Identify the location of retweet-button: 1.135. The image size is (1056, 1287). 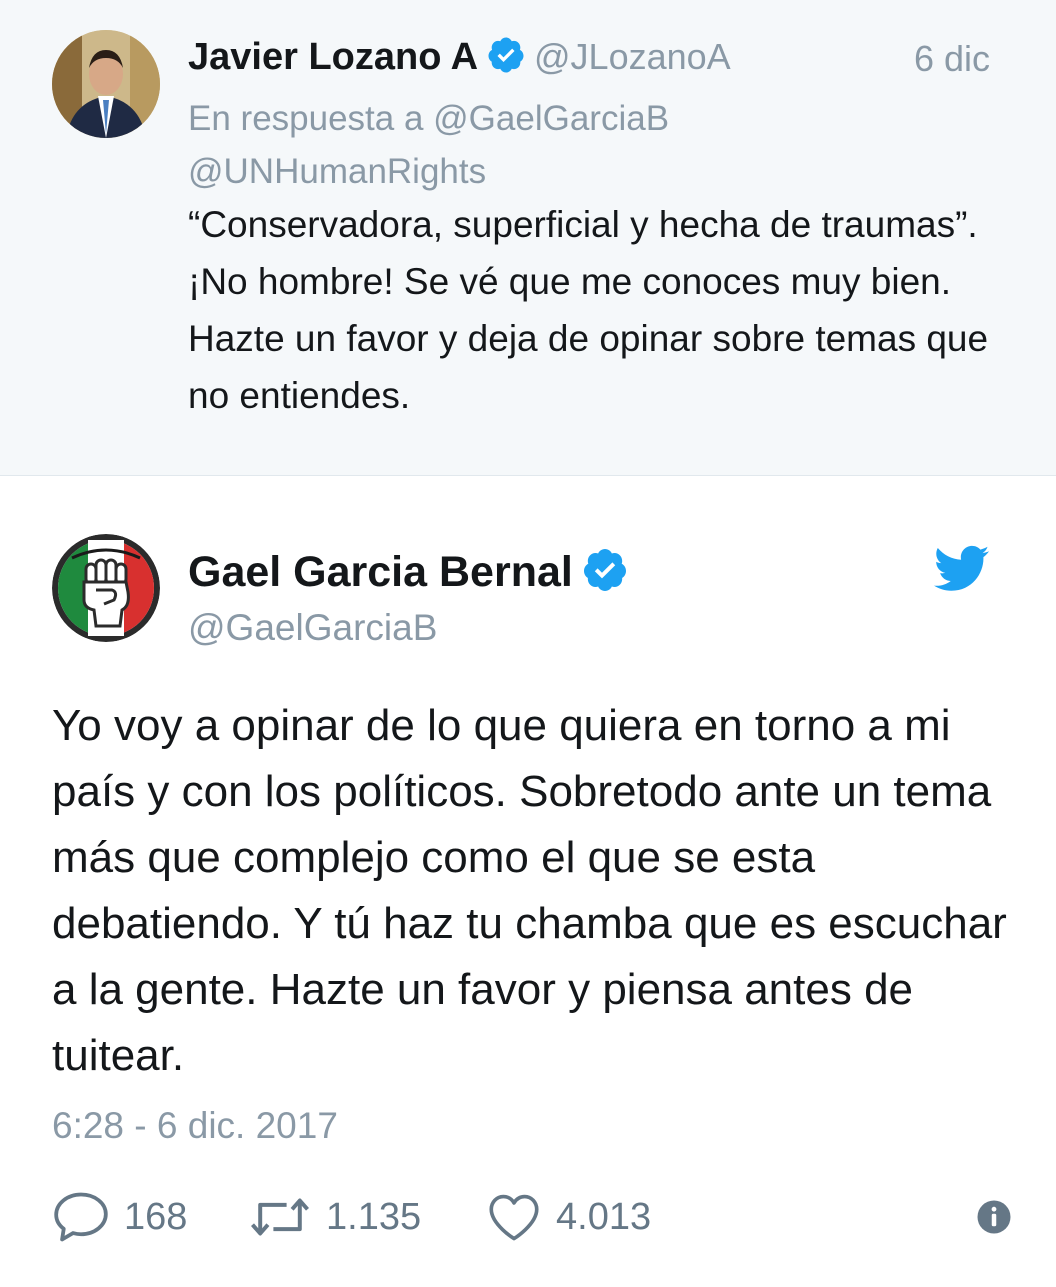
(334, 1217).